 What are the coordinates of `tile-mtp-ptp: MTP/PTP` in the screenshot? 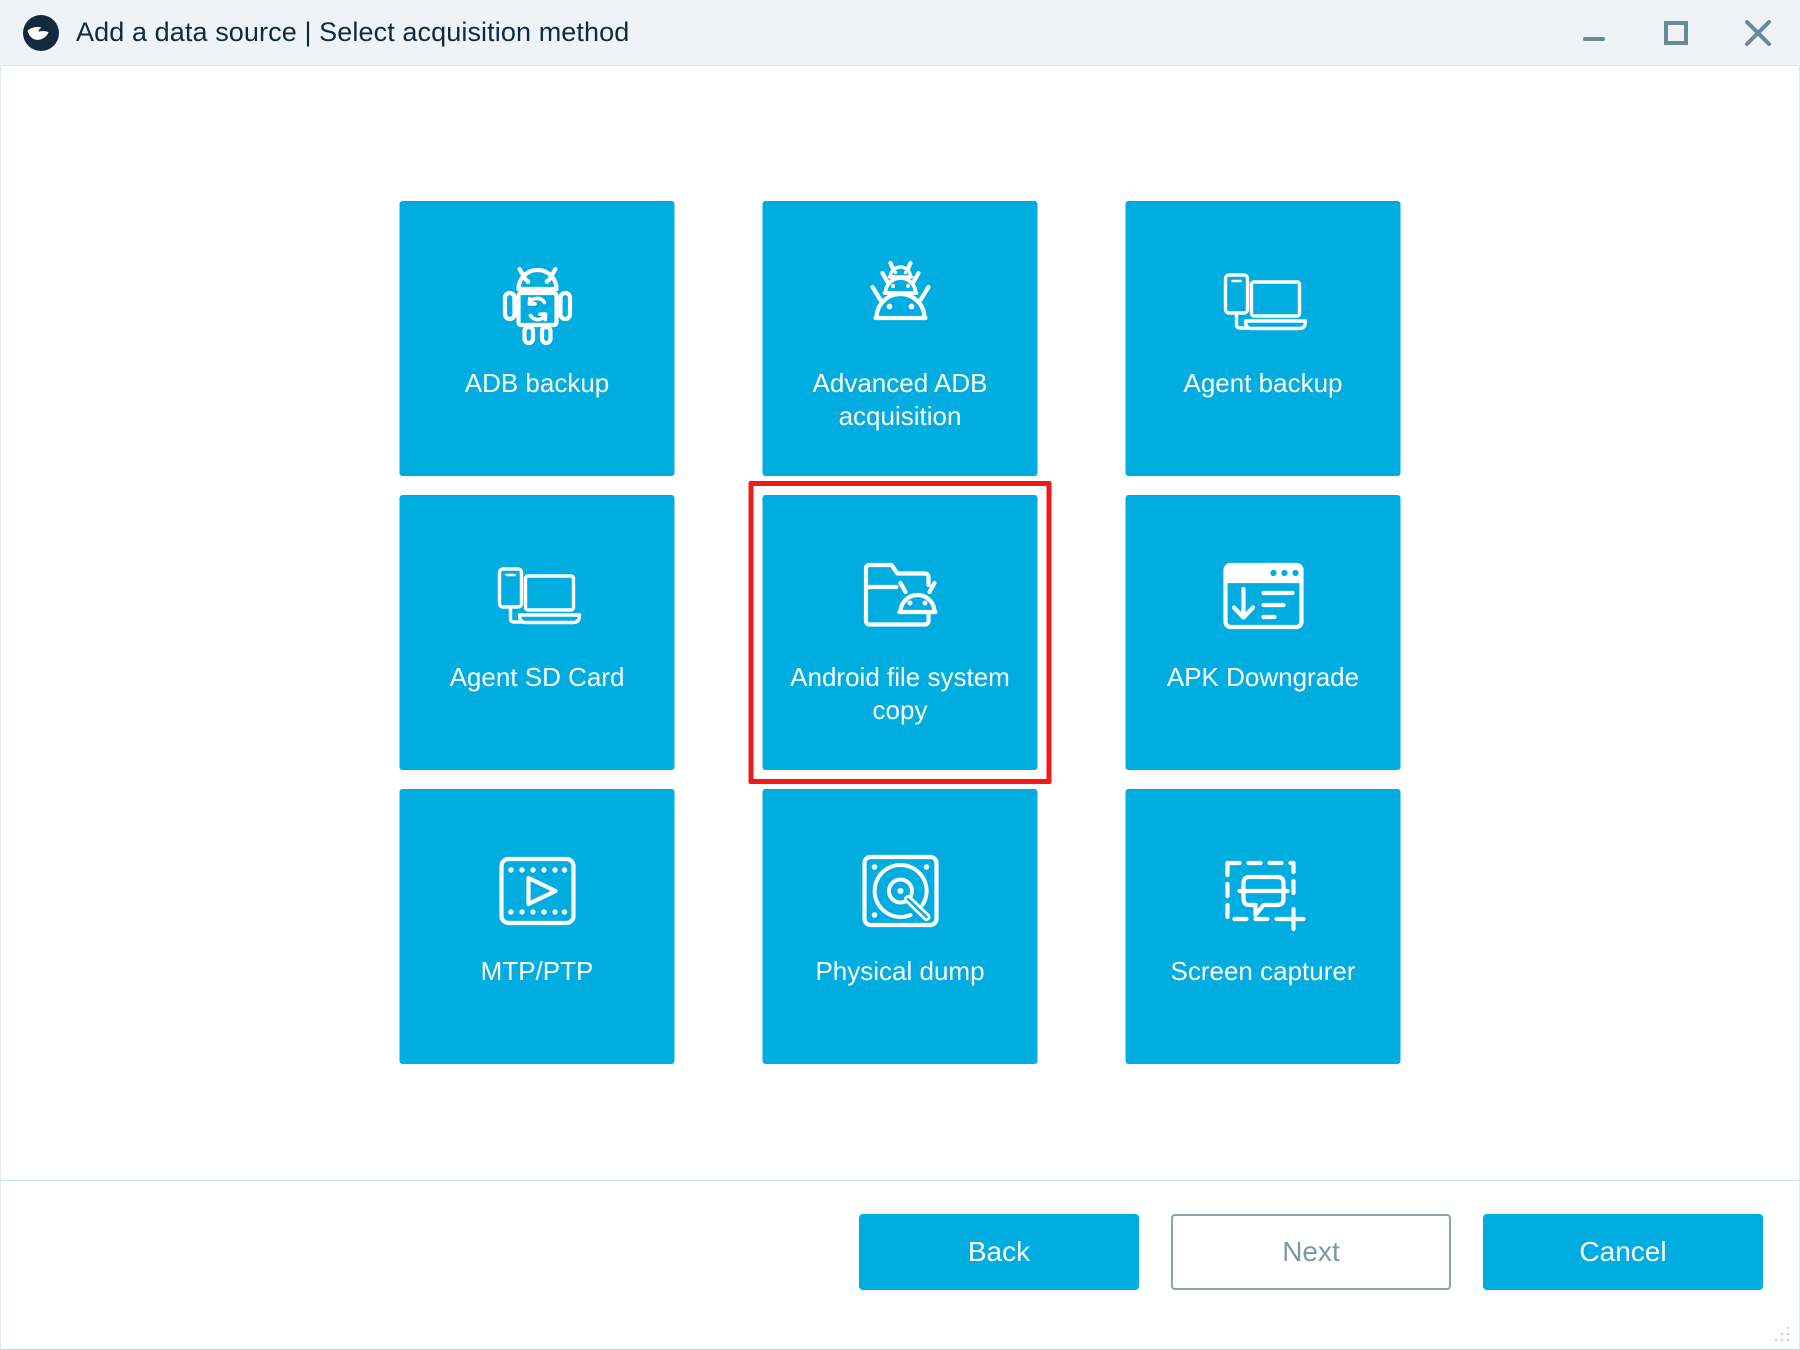 It's located at (537, 926).